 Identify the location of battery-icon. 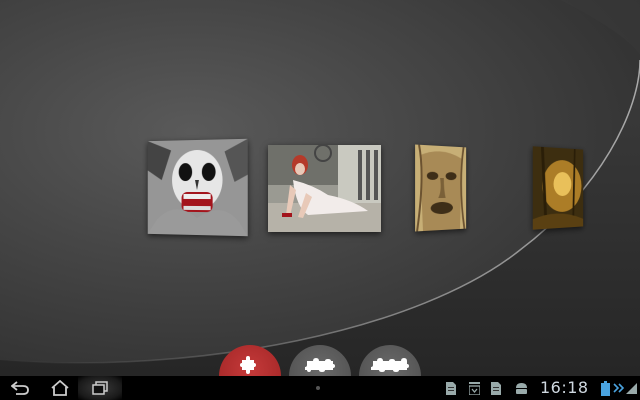
(605, 388).